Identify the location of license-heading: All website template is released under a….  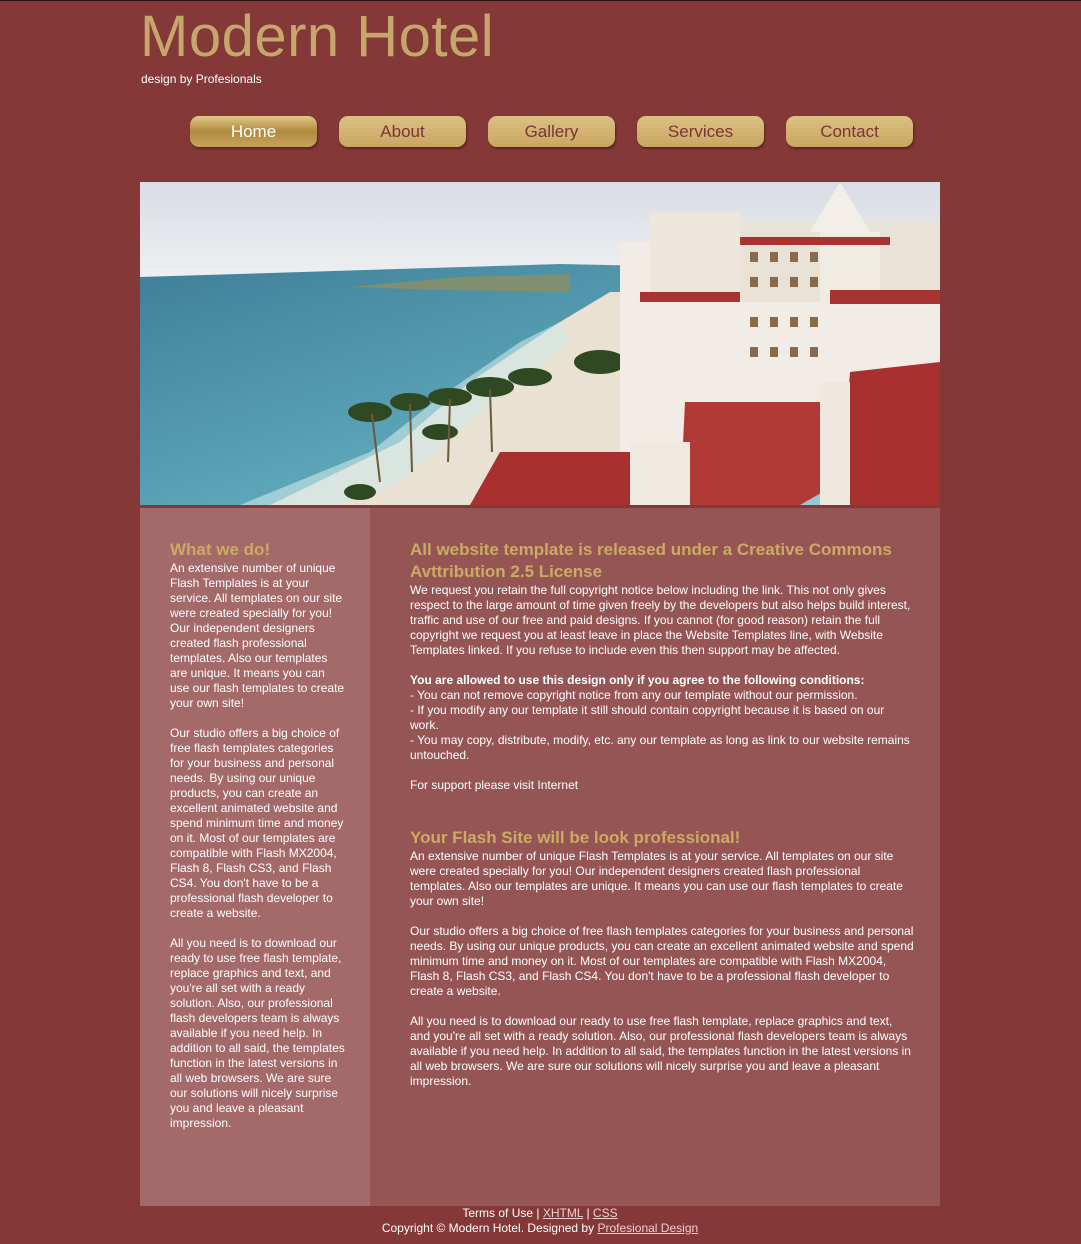
(651, 560).